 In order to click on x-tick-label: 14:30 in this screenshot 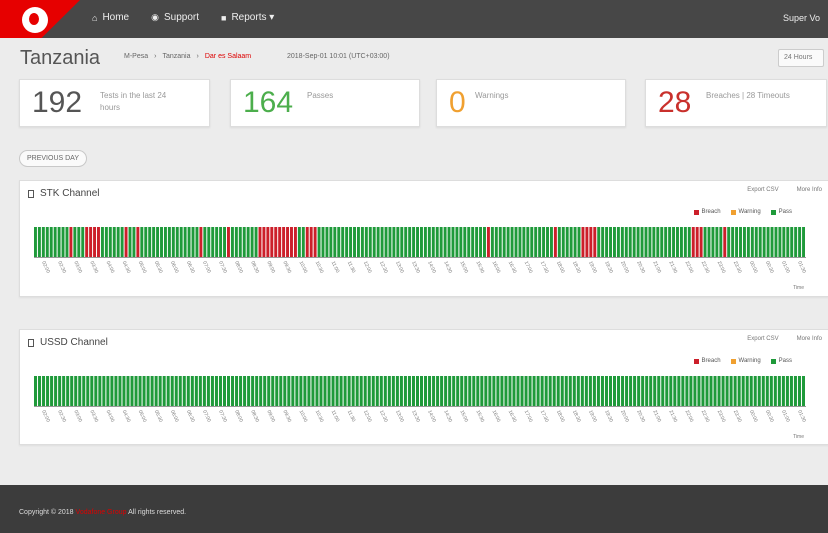, I will do `click(447, 267)`.